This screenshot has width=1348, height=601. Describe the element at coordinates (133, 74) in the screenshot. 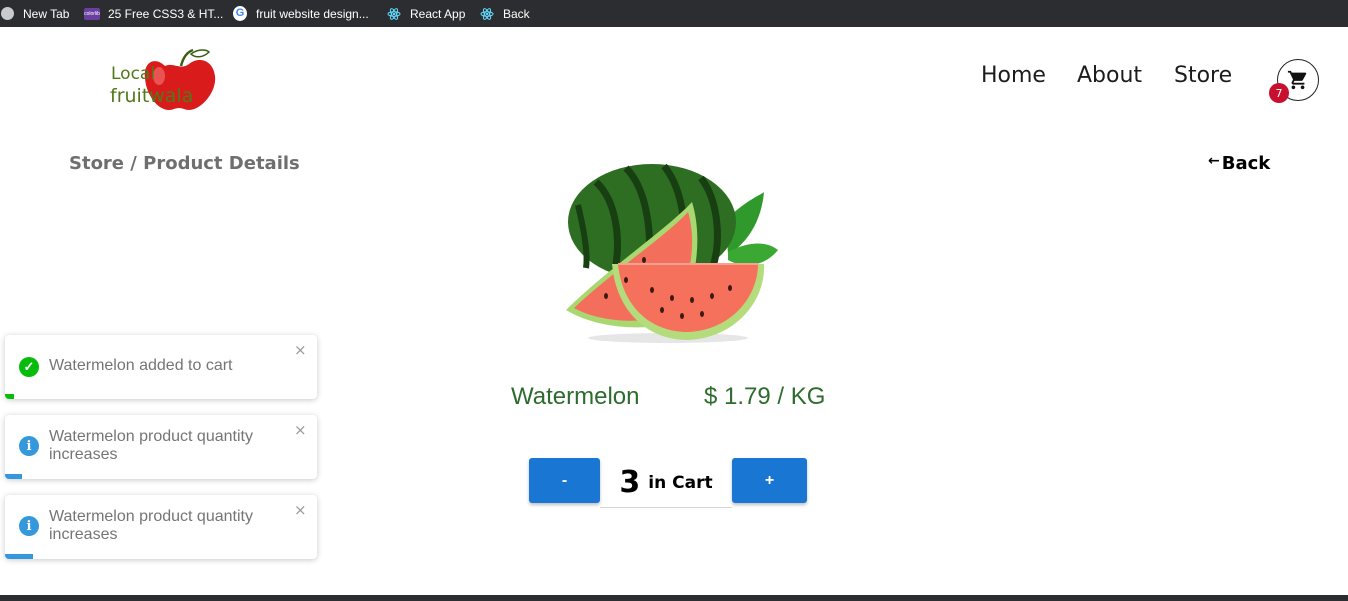

I see `logo-text-line1: Local` at that location.